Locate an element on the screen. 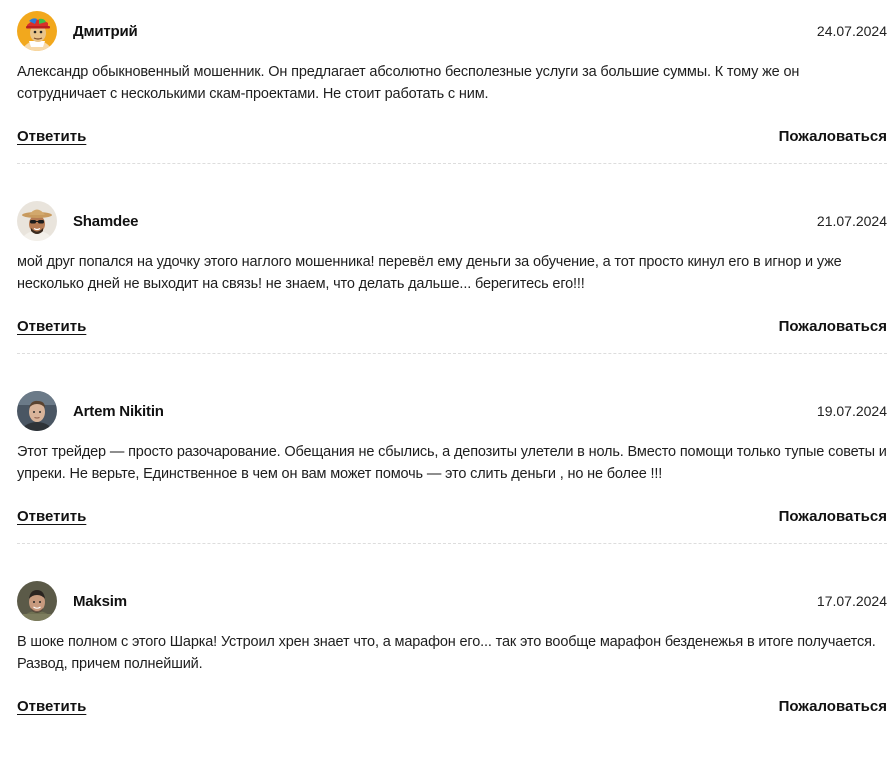 The width and height of the screenshot is (894, 770). comment-author: Maksim is located at coordinates (100, 601).